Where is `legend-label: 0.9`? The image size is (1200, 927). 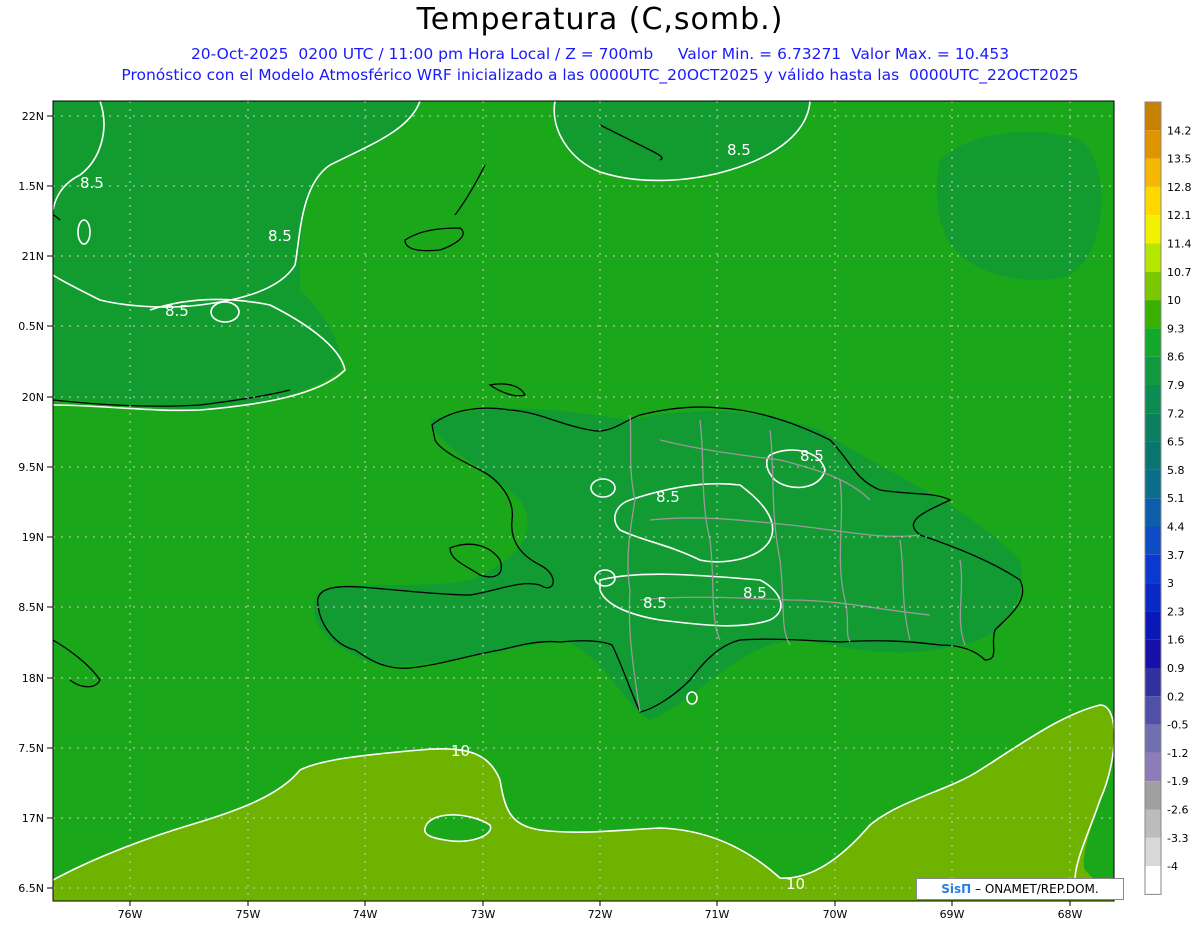 legend-label: 0.9 is located at coordinates (1176, 668).